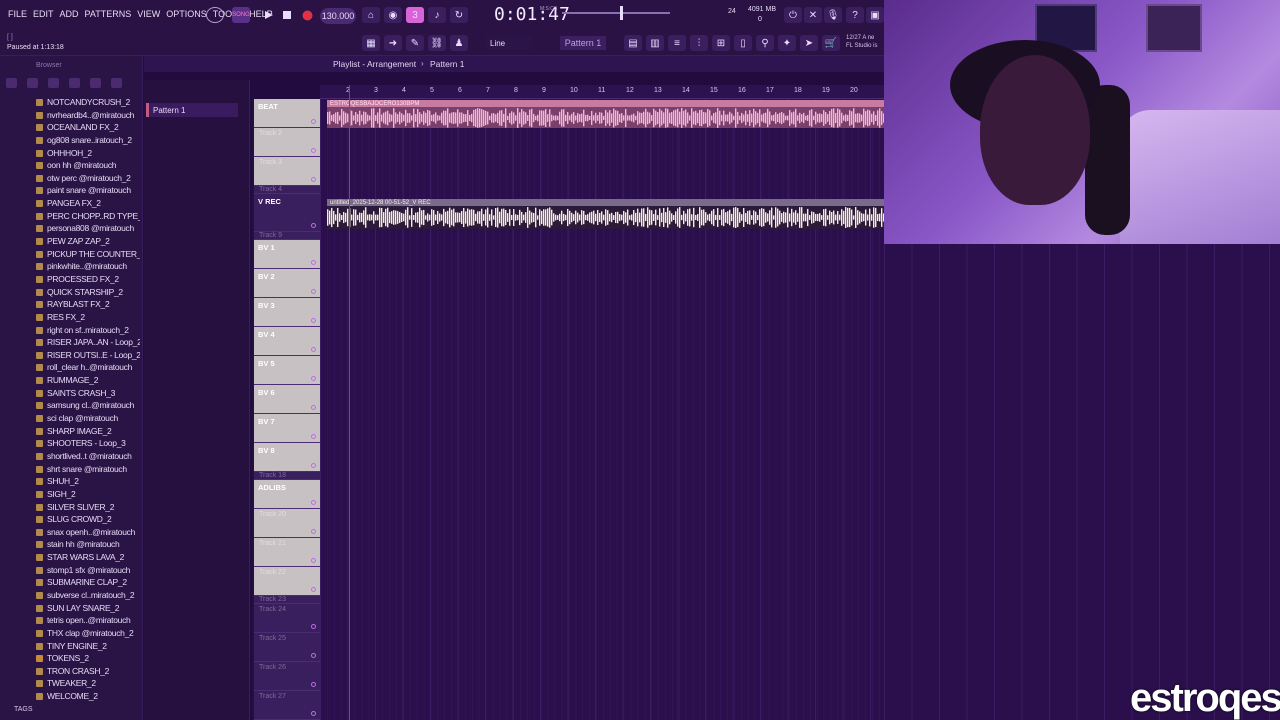 Image resolution: width=1280 pixels, height=720 pixels. Describe the element at coordinates (88, 254) in the screenshot. I see `browser-file-item: PICKUP THE COUNTER_2` at that location.